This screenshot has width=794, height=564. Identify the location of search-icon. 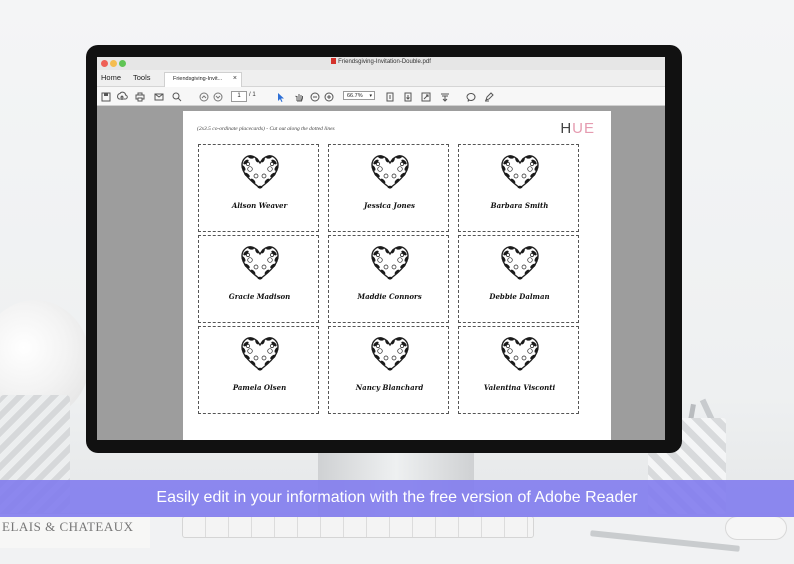
(177, 96).